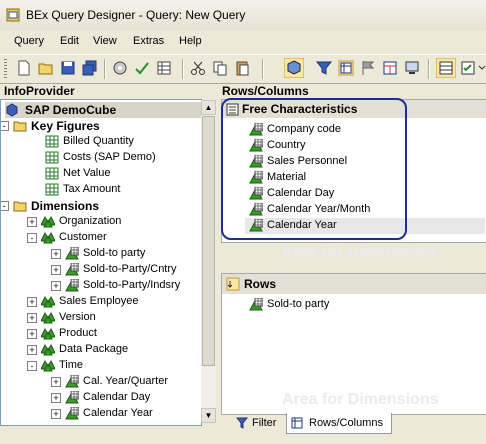  Describe the element at coordinates (114, 253) in the screenshot. I see `tree-node-label: Sold-to party` at that location.